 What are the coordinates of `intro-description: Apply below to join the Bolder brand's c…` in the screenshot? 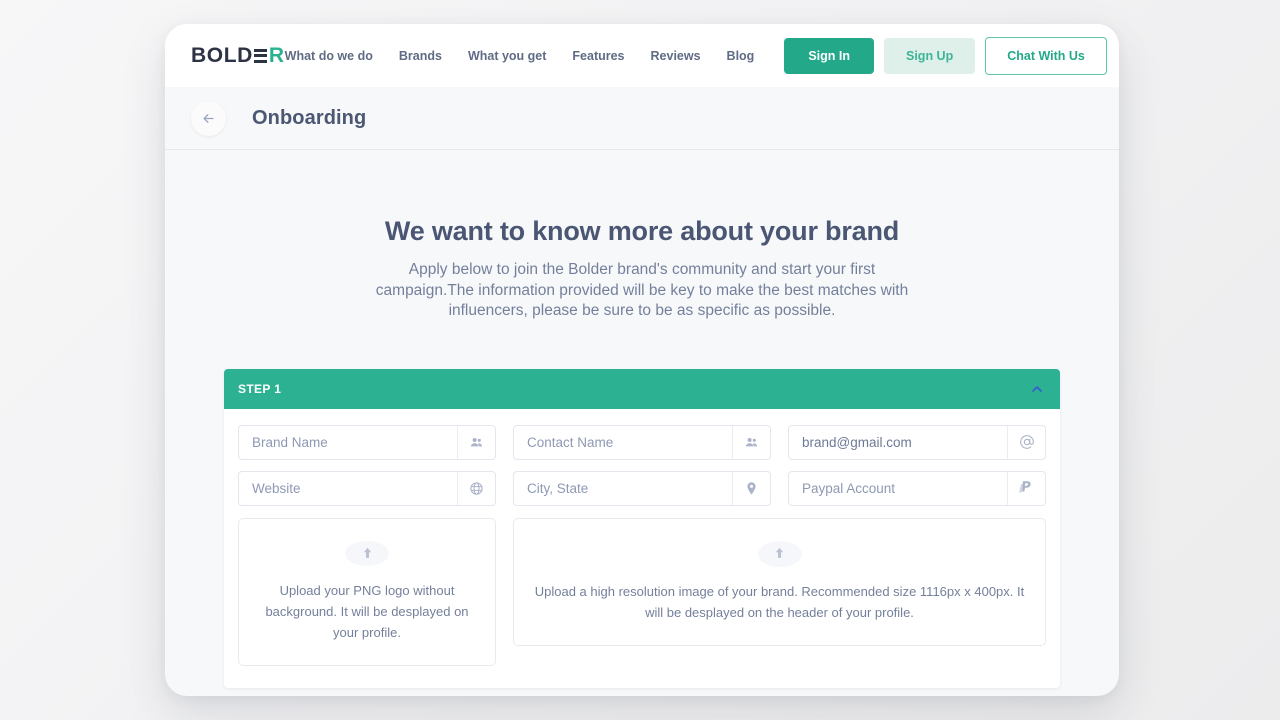 It's located at (642, 290).